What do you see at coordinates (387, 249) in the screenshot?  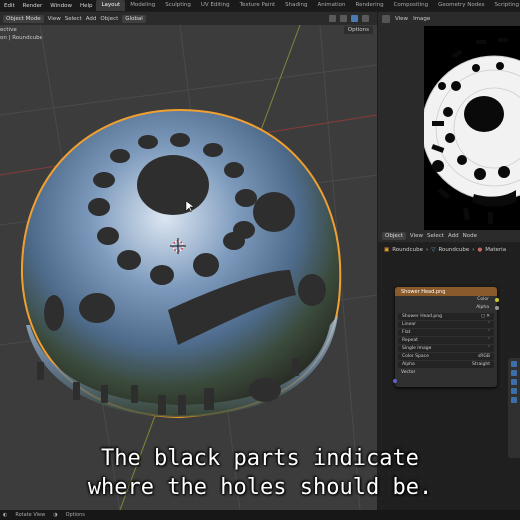 I see `object-icon: ▣` at bounding box center [387, 249].